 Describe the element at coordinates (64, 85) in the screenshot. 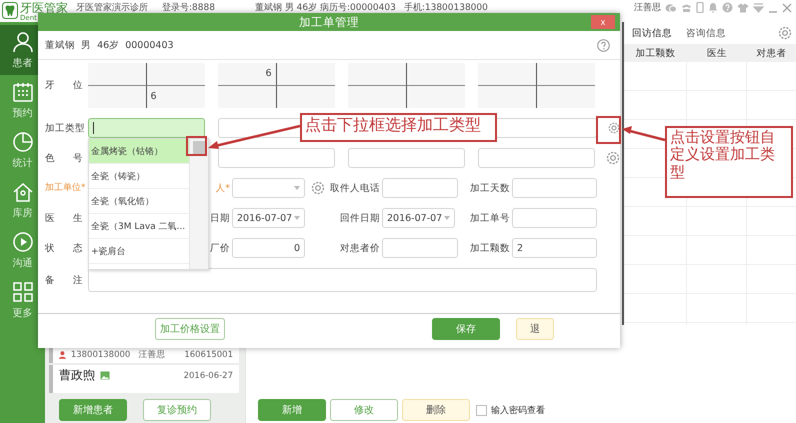

I see `field-label: 牙 位` at that location.